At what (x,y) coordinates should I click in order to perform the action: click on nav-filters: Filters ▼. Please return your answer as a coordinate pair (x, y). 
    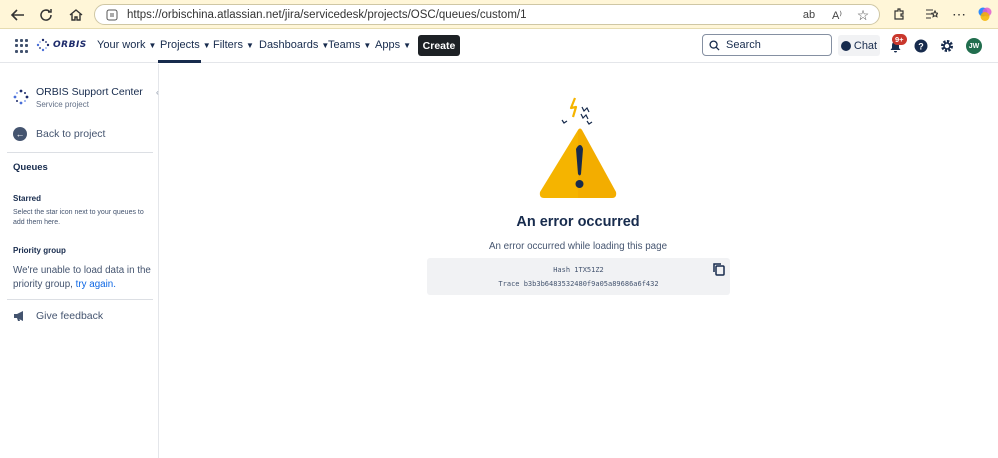
    Looking at the image, I should click on (233, 45).